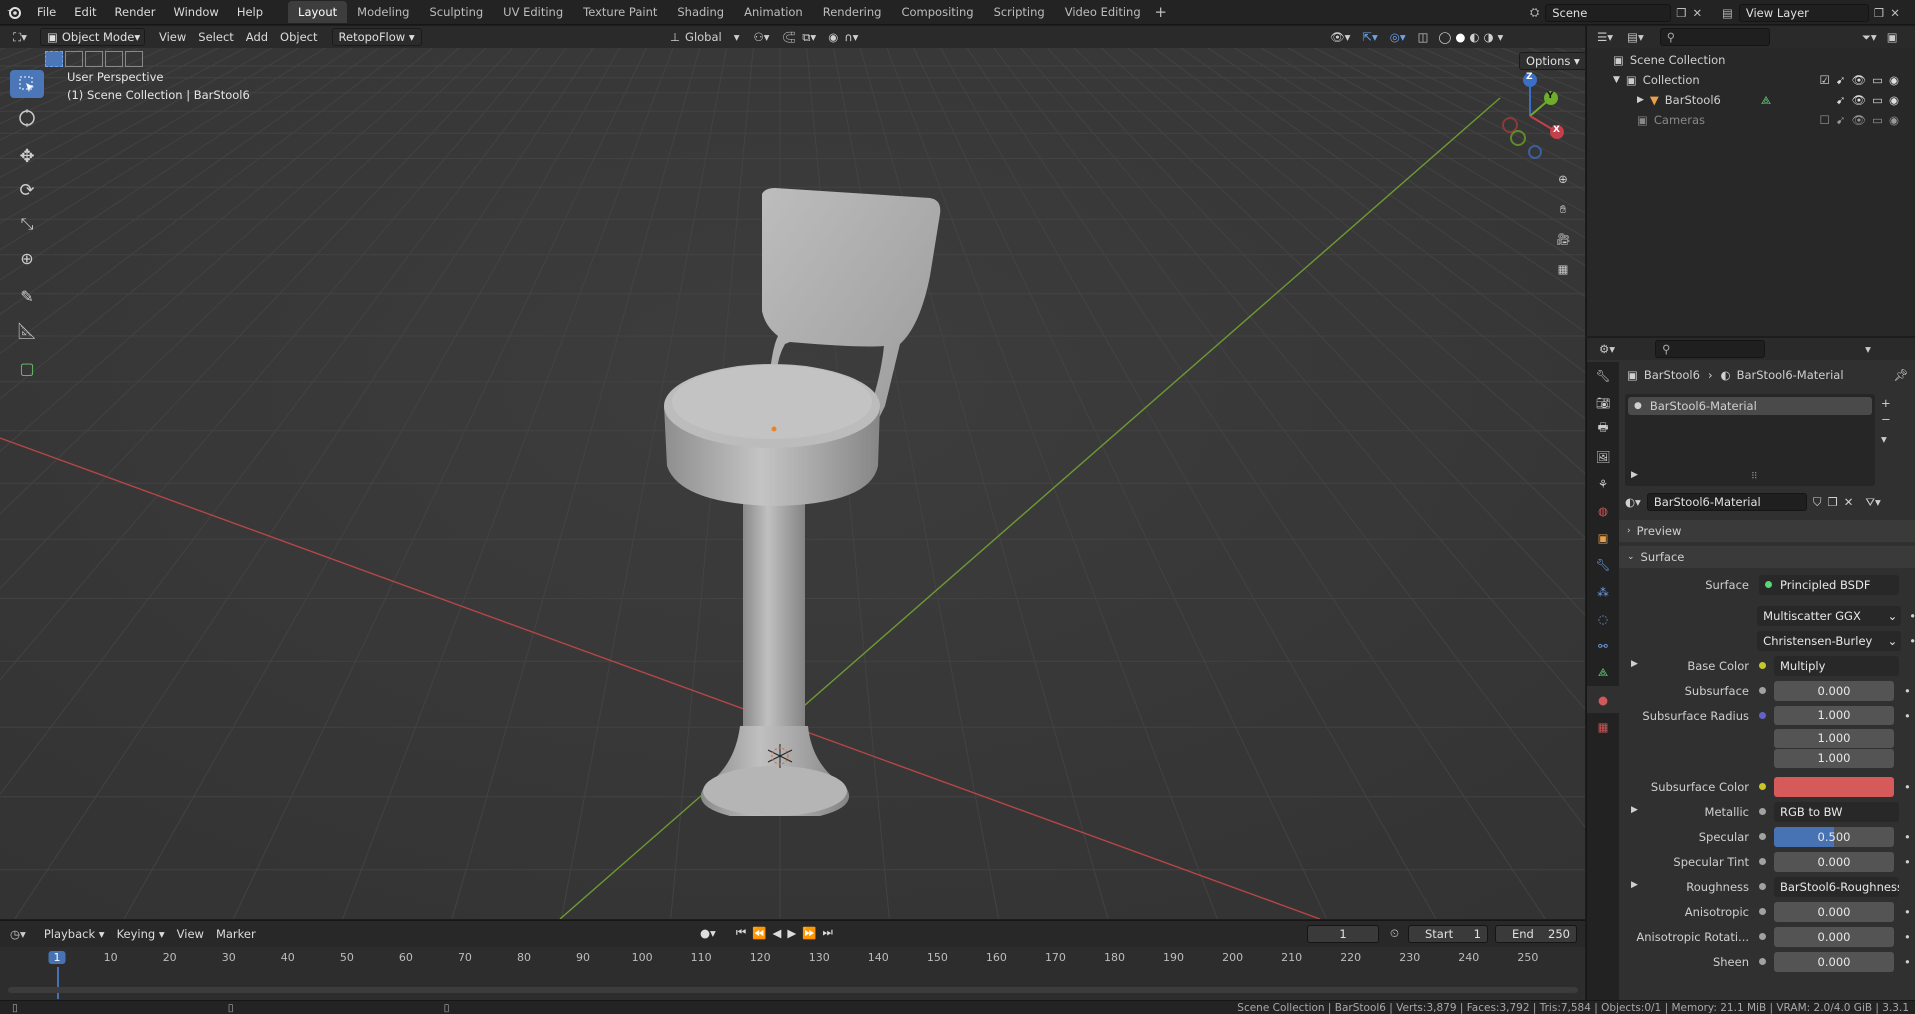 This screenshot has width=1915, height=1014. Describe the element at coordinates (1474, 37) in the screenshot. I see `material-shading-icon: ◐` at that location.